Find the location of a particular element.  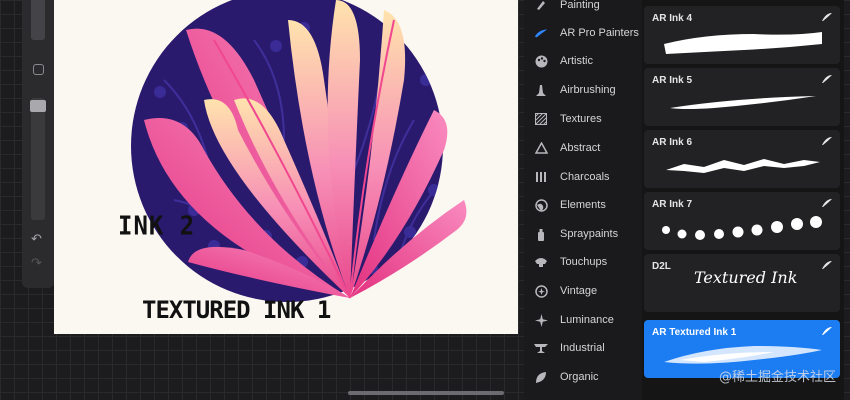

opacity-slider is located at coordinates (38, 159).